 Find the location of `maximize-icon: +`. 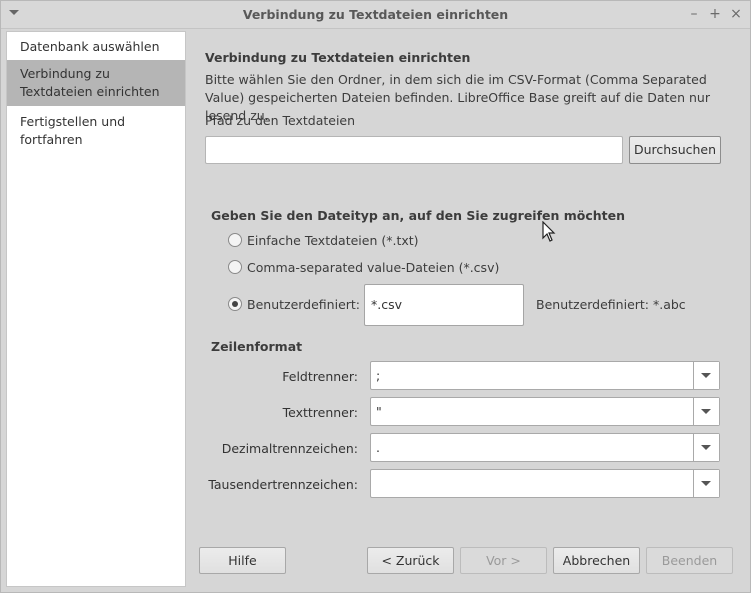

maximize-icon: + is located at coordinates (715, 14).